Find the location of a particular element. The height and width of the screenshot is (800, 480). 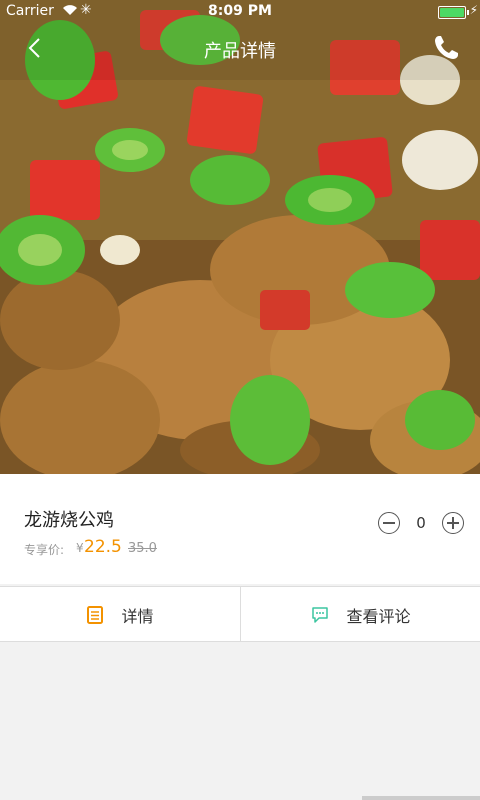

navbar: 产品详情 is located at coordinates (240, 48).